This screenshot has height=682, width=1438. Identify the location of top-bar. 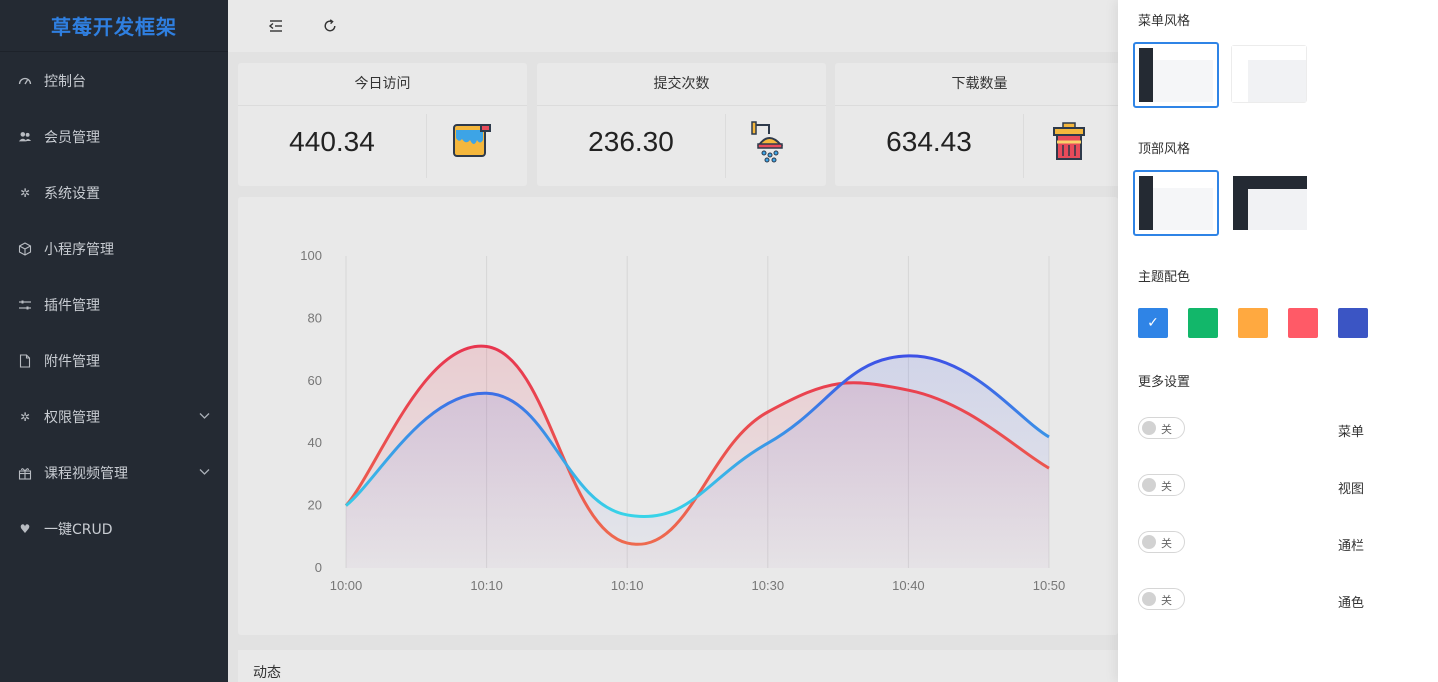
(673, 26).